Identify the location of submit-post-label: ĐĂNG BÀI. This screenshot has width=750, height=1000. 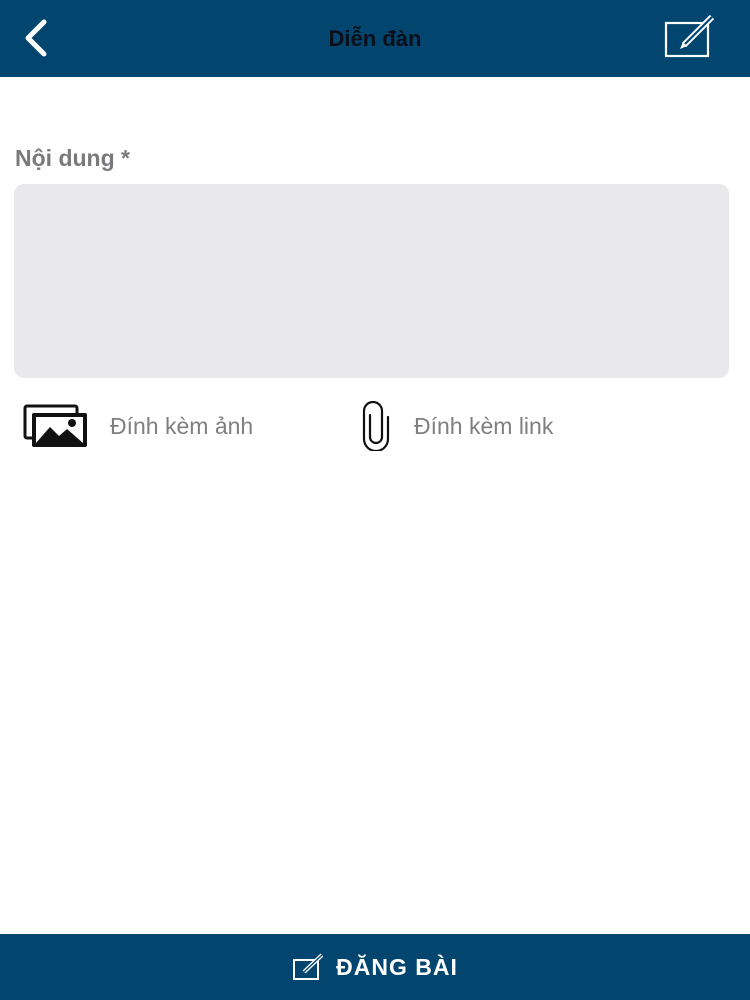
(397, 966).